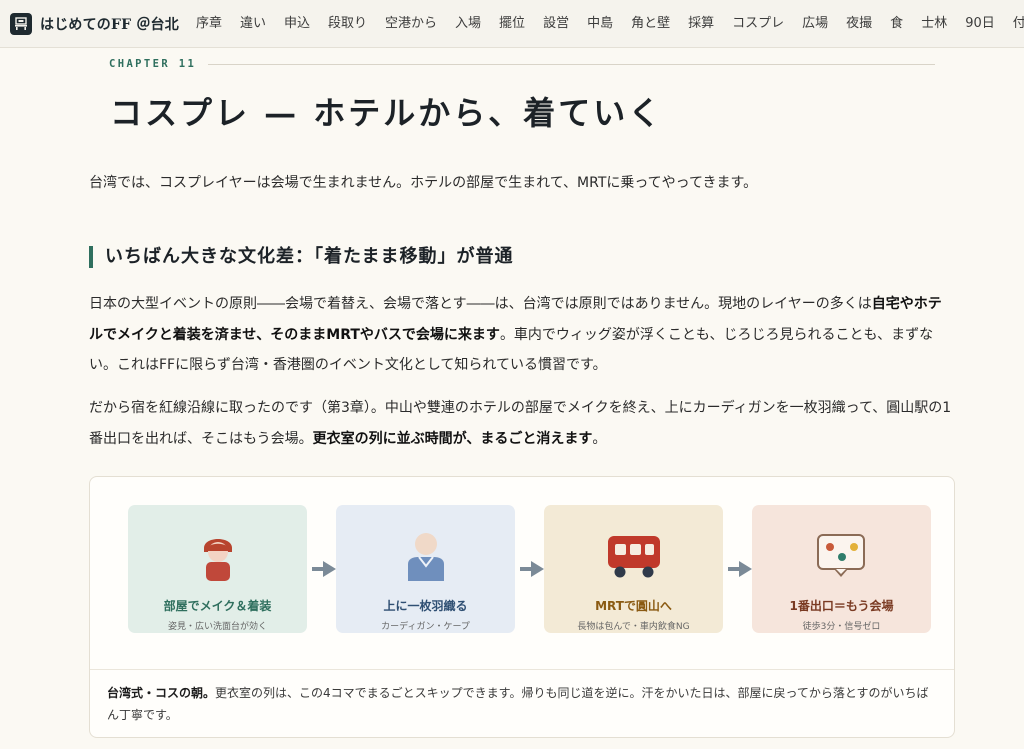  I want to click on step-makeup: 部屋でメイク＆着装 姿見・広い洗面台が効く, so click(217, 569).